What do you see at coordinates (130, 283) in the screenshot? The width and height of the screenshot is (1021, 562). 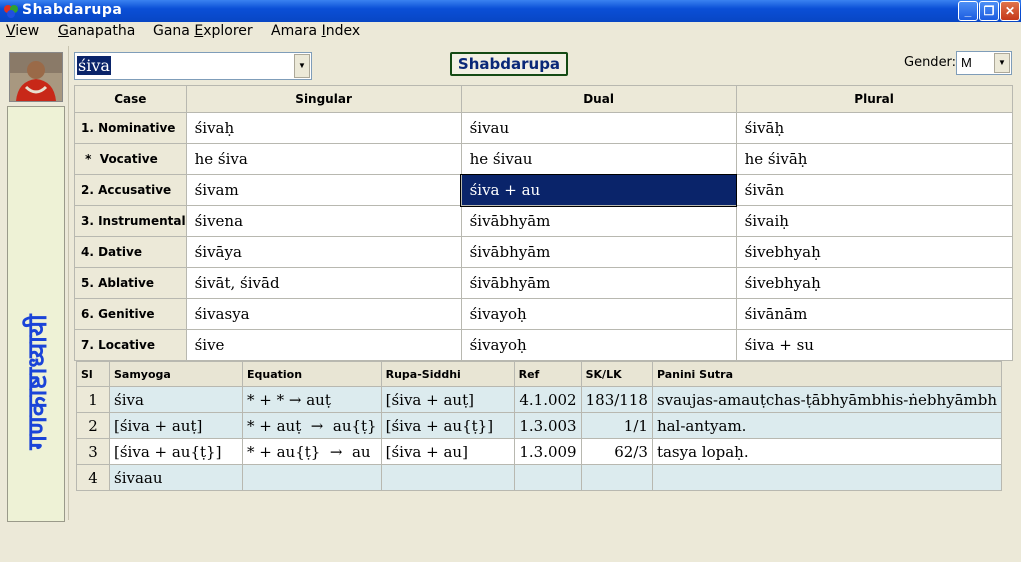 I see `case-label: 5. Ablative` at bounding box center [130, 283].